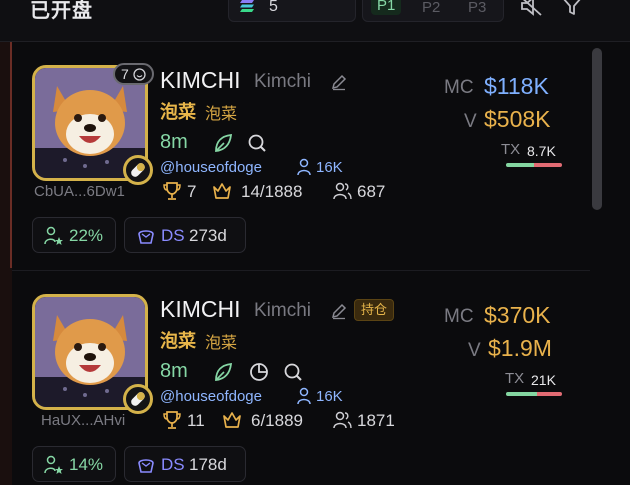 This screenshot has width=630, height=485. What do you see at coordinates (386, 7) in the screenshot?
I see `preset-p1-button: P1` at bounding box center [386, 7].